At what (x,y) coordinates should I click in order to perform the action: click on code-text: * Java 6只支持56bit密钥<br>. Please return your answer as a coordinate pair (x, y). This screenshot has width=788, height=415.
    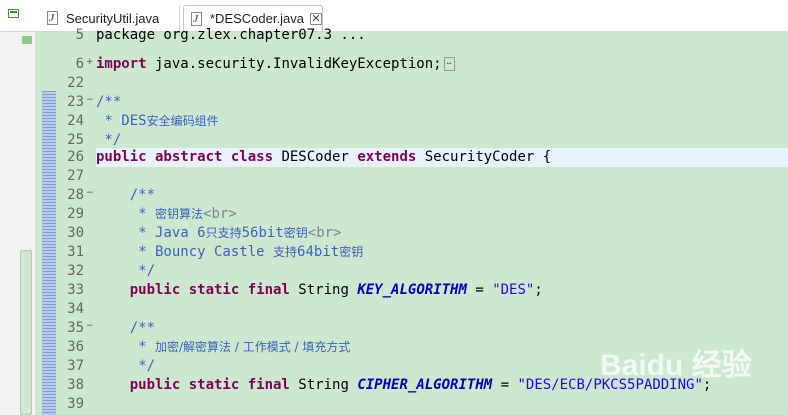
    Looking at the image, I should click on (218, 233).